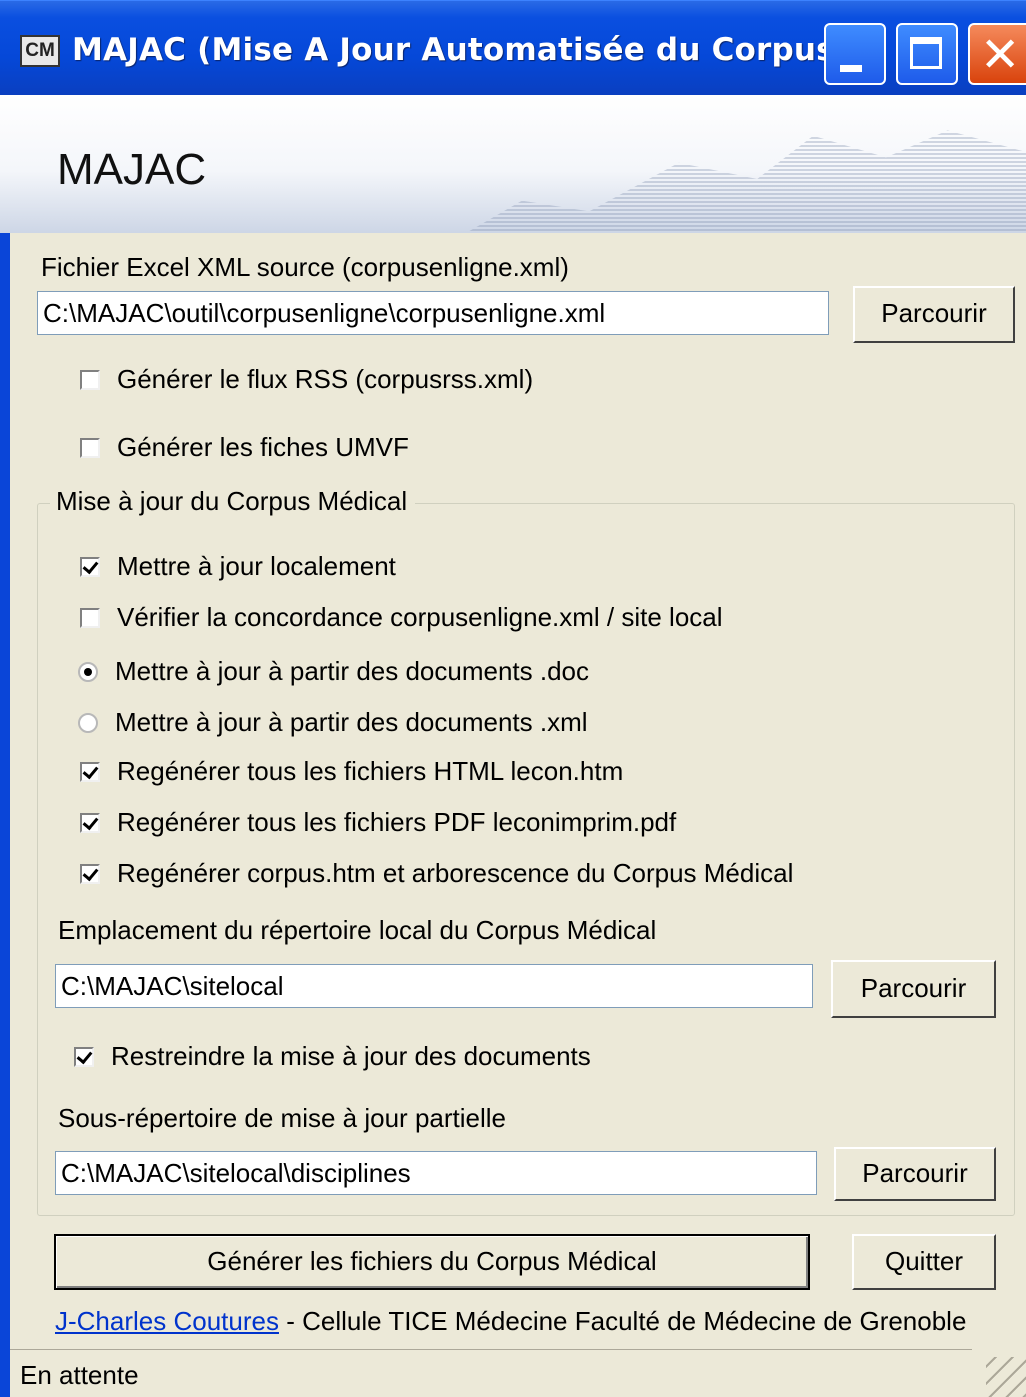  Describe the element at coordinates (351, 1056) in the screenshot. I see `restrict-label: Restreindre la mise à jour des documents` at that location.